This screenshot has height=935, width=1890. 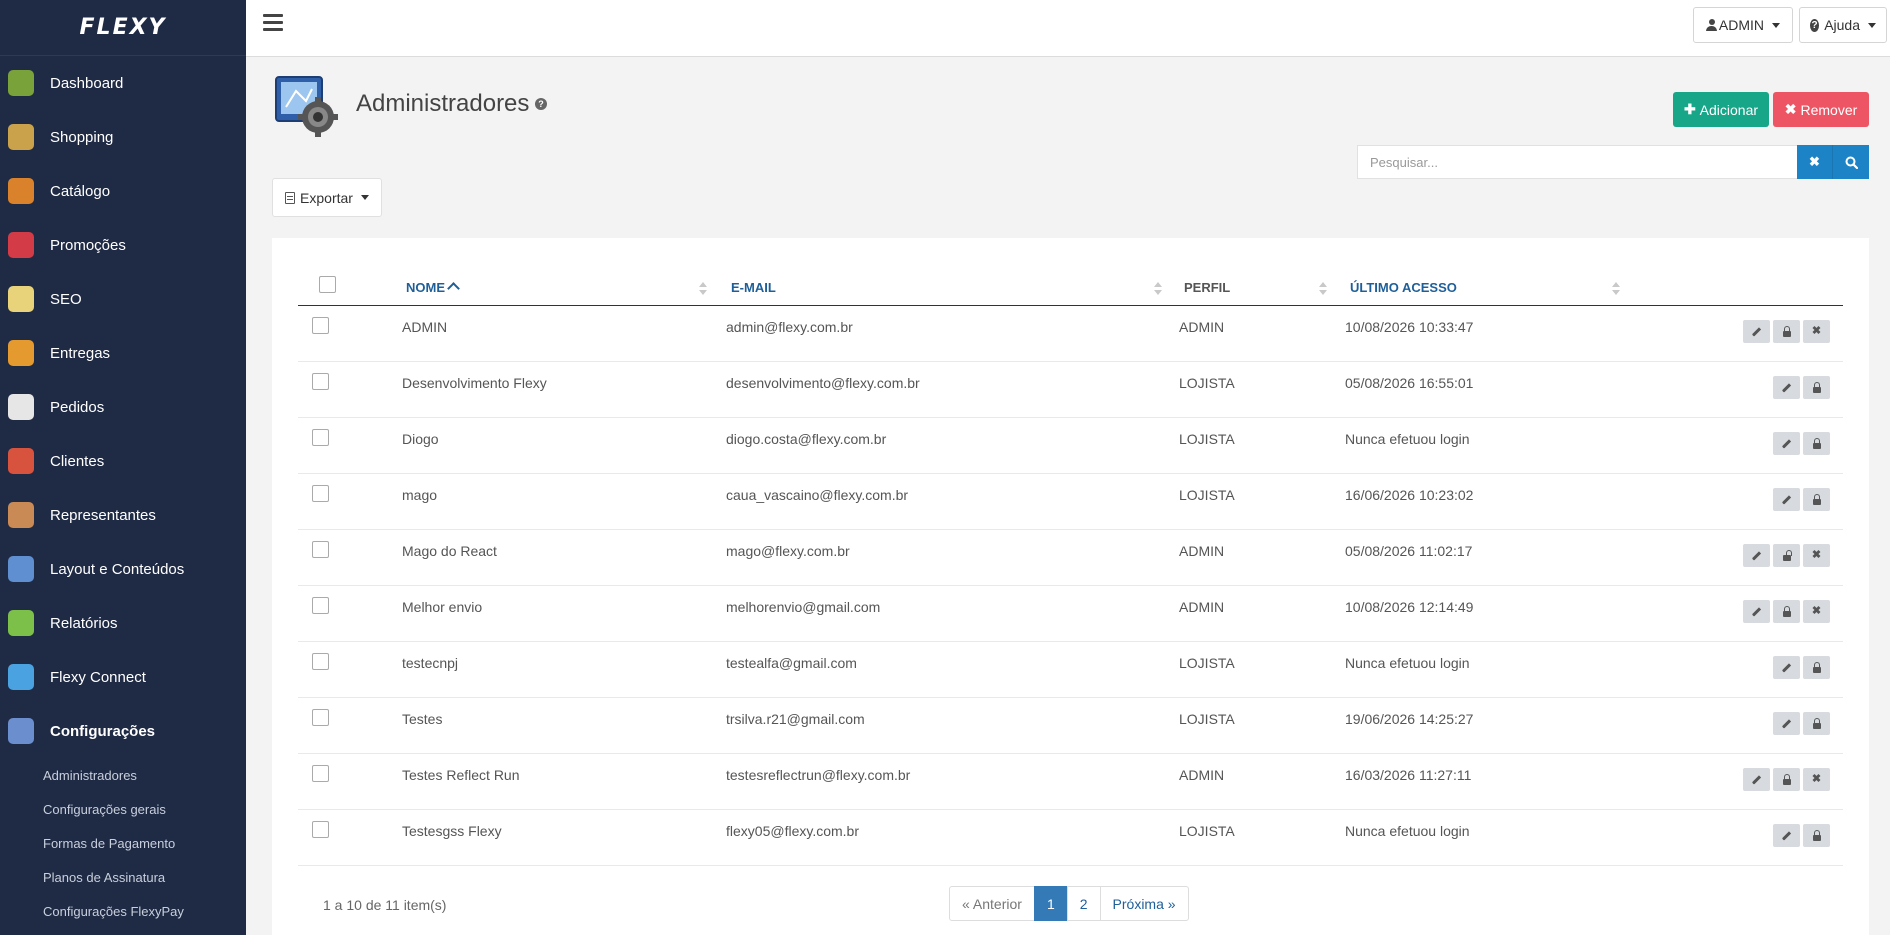 I want to click on sidebar-item-shopping: Shopping, so click(x=123, y=137).